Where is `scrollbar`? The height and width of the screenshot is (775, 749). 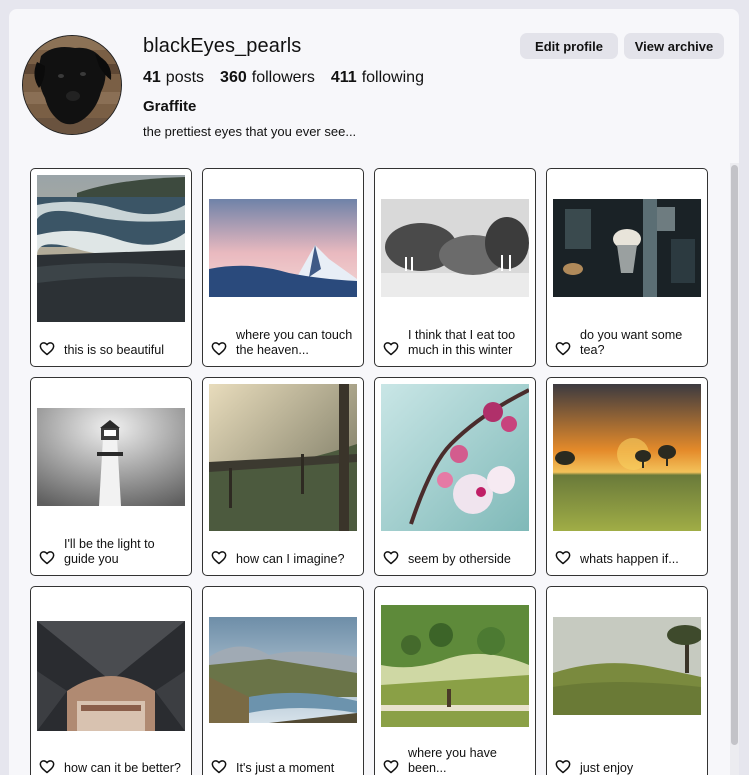 scrollbar is located at coordinates (734, 469).